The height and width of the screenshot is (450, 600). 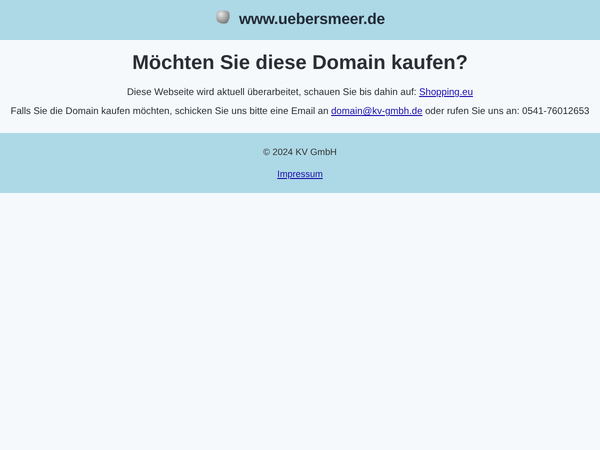 What do you see at coordinates (300, 111) in the screenshot?
I see `info-text: Falls Sie die Domain kaufen möchten, schicken Sie uns bitte eine Email an domain@kv-gmbh.de oder rufen Sie uns an: 0541-76012653` at bounding box center [300, 111].